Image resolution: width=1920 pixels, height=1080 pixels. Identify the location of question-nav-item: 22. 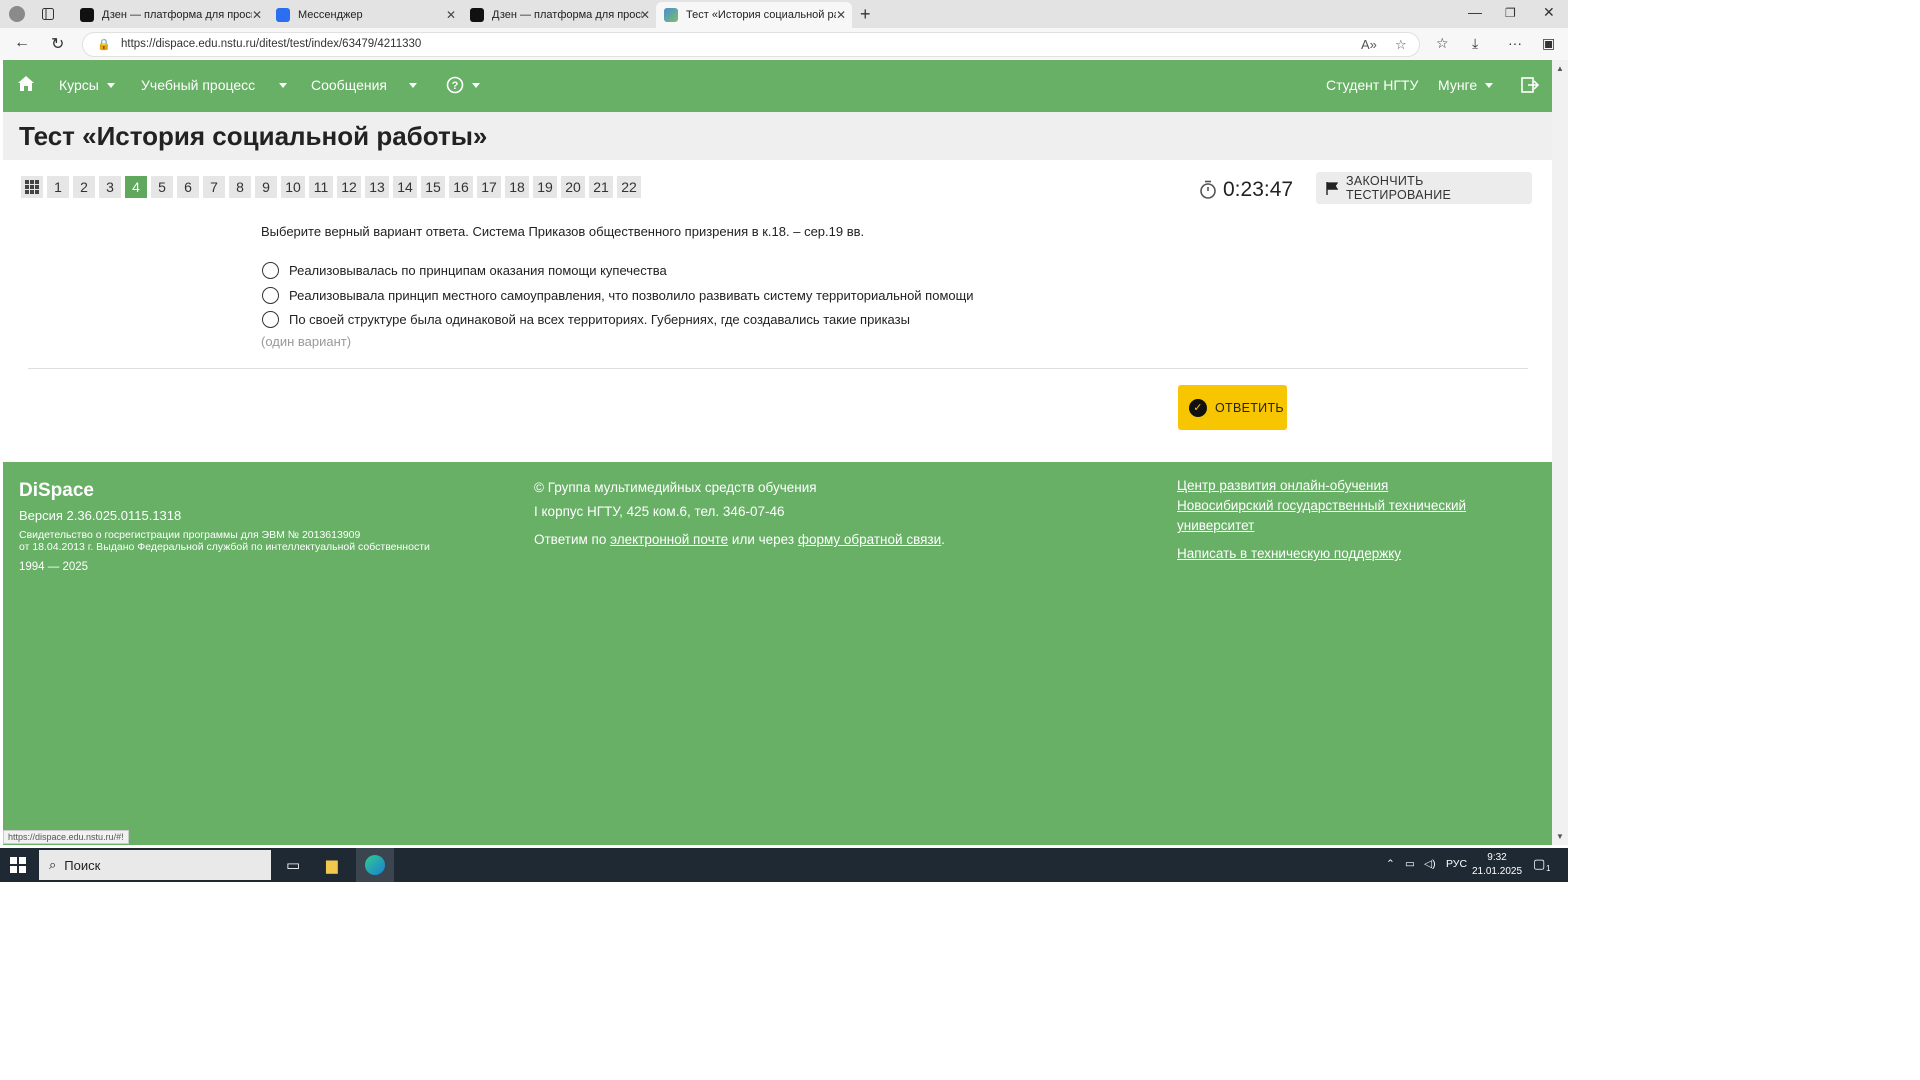
(629, 187).